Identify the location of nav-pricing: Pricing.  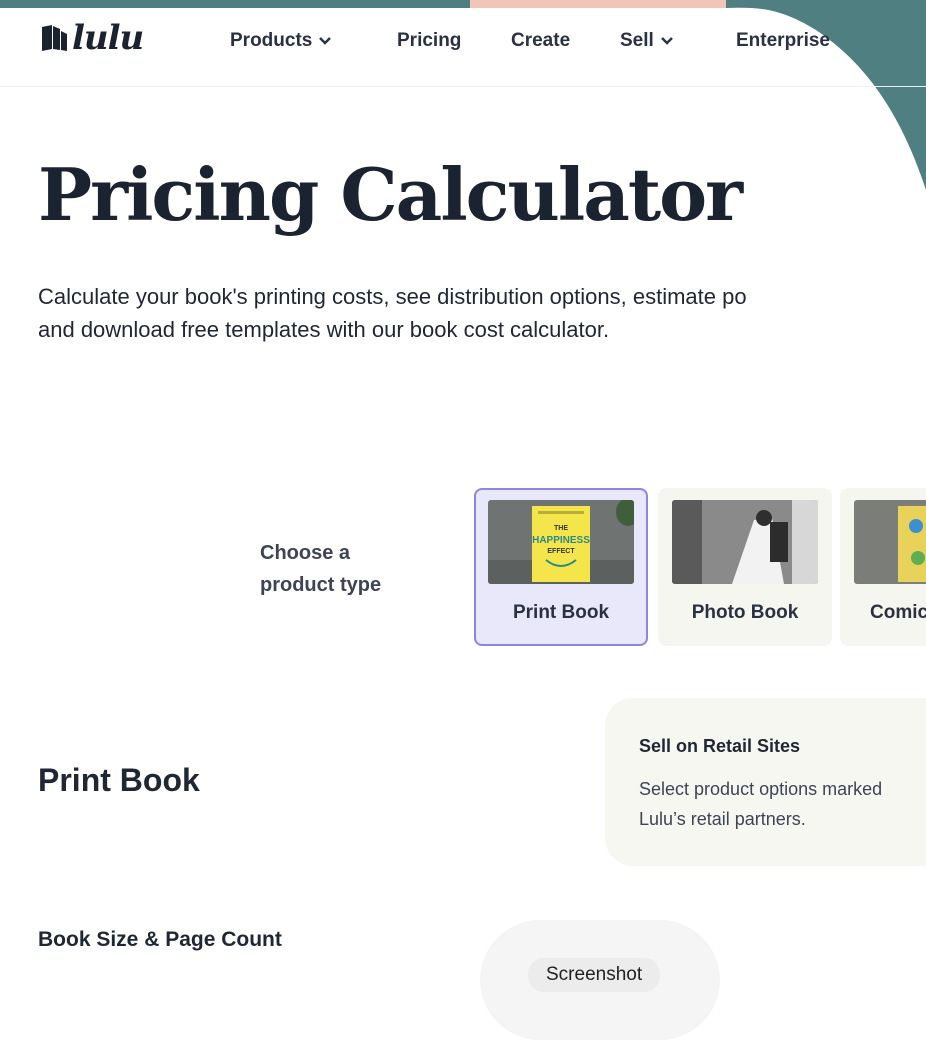
(429, 41).